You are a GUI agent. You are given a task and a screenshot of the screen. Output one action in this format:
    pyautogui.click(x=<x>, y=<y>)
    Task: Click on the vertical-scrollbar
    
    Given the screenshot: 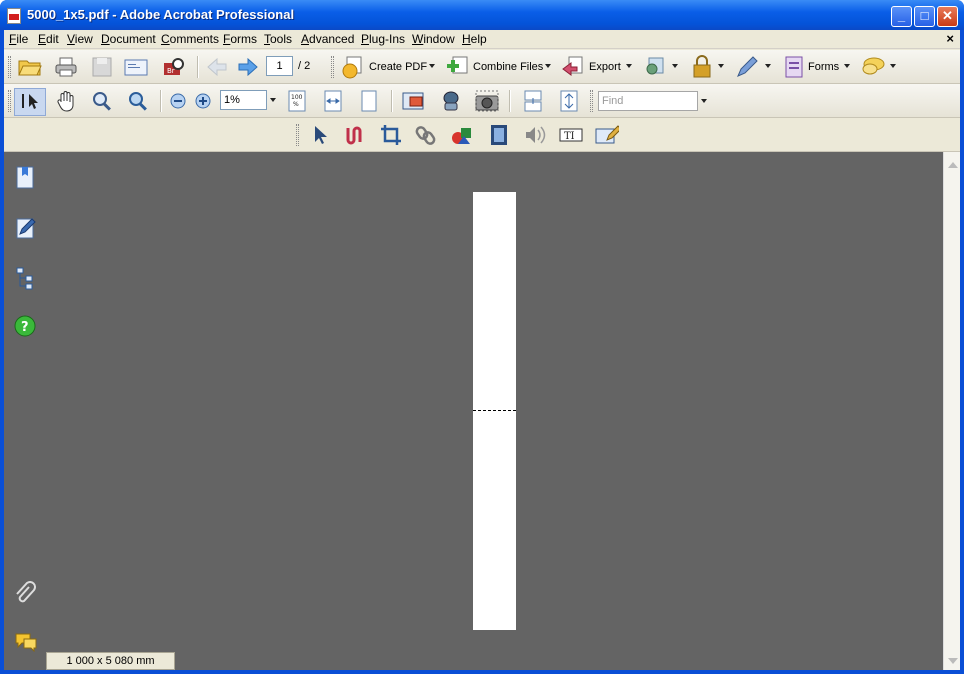 What is the action you would take?
    pyautogui.click(x=951, y=411)
    